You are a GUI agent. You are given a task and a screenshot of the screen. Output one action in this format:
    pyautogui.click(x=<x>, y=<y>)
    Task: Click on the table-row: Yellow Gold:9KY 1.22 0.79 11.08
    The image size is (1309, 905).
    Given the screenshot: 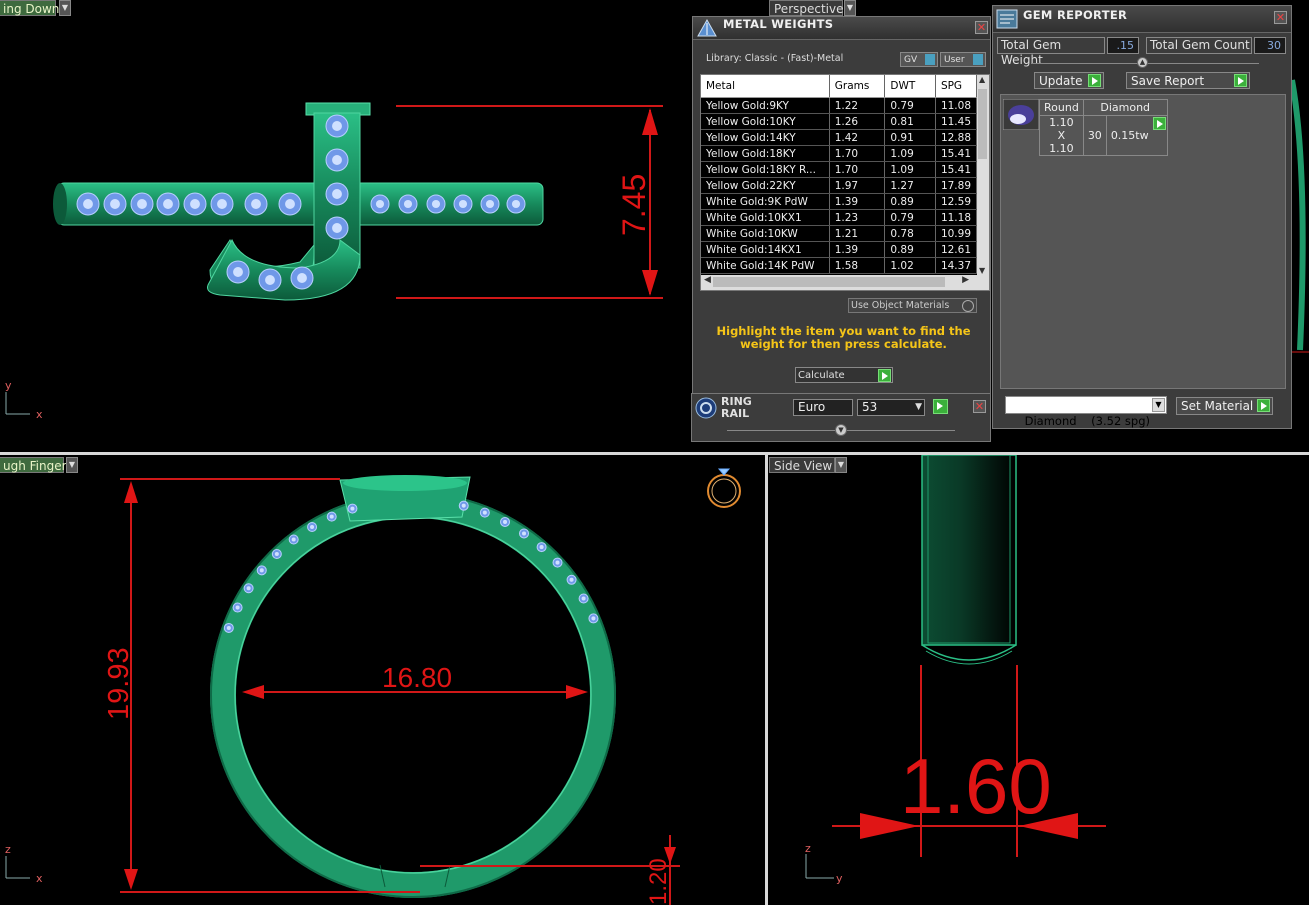 What is the action you would take?
    pyautogui.click(x=839, y=105)
    